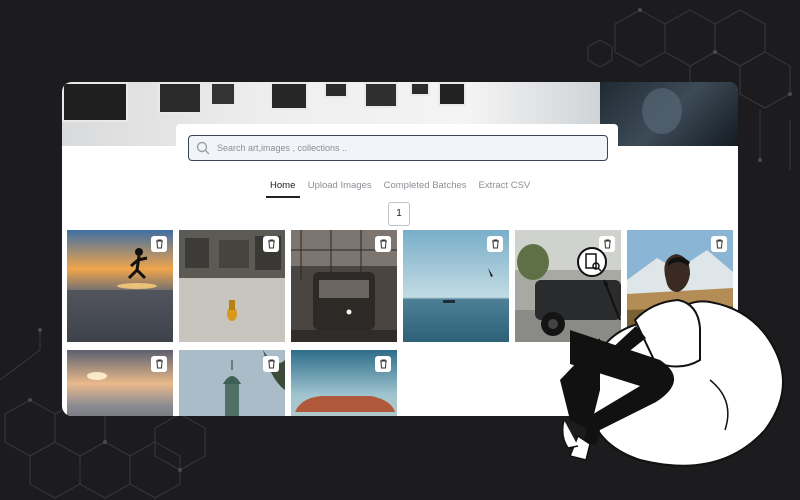 The height and width of the screenshot is (500, 800). What do you see at coordinates (425, 188) in the screenshot?
I see `tab-completed-batches: Completed Batches` at bounding box center [425, 188].